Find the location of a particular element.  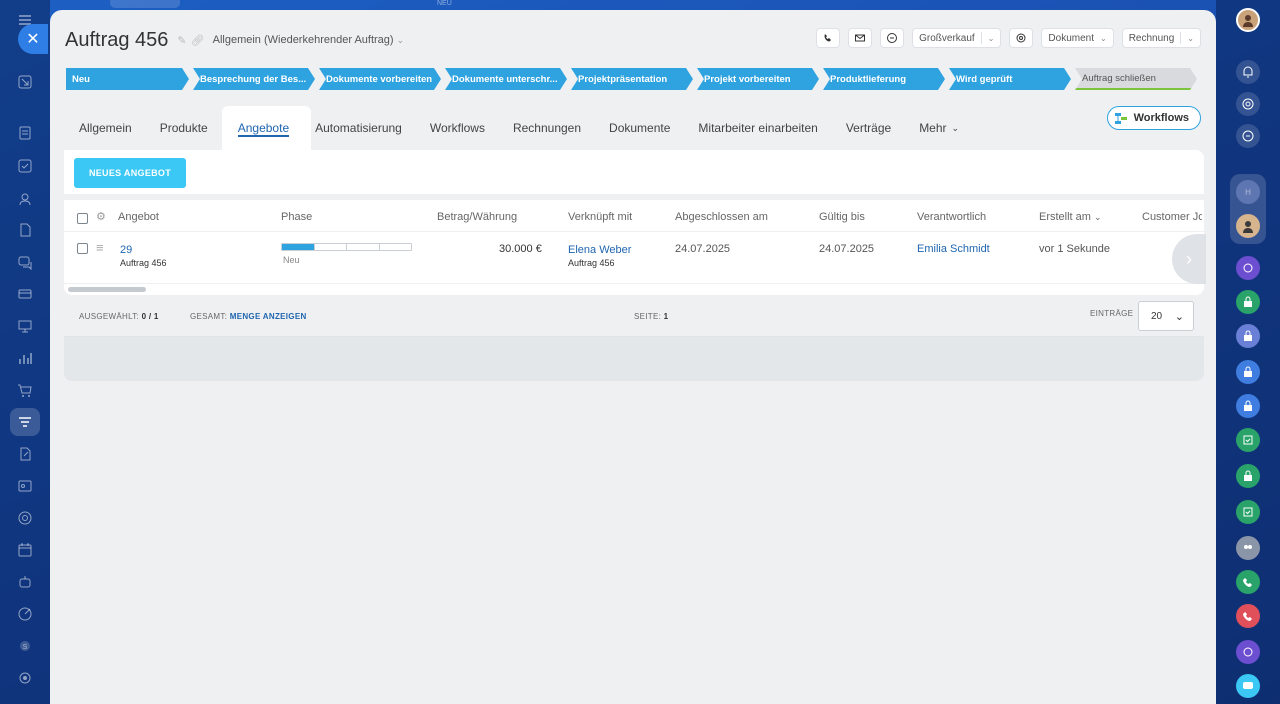

phase-progress-bar is located at coordinates (346, 247).